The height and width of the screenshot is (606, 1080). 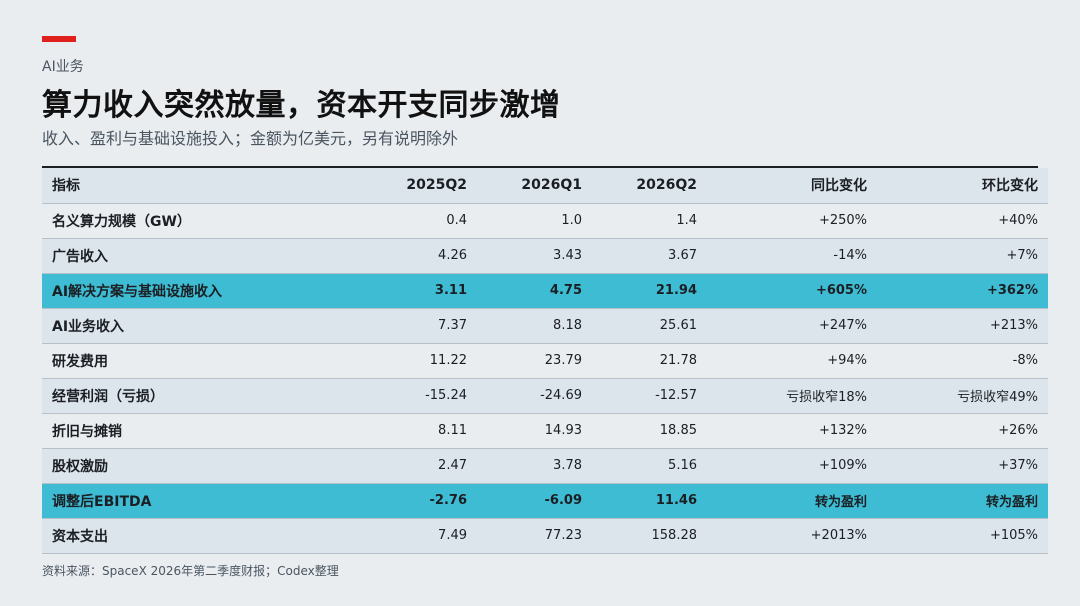 What do you see at coordinates (842, 430) in the screenshot?
I see `cell-yoy: +132%` at bounding box center [842, 430].